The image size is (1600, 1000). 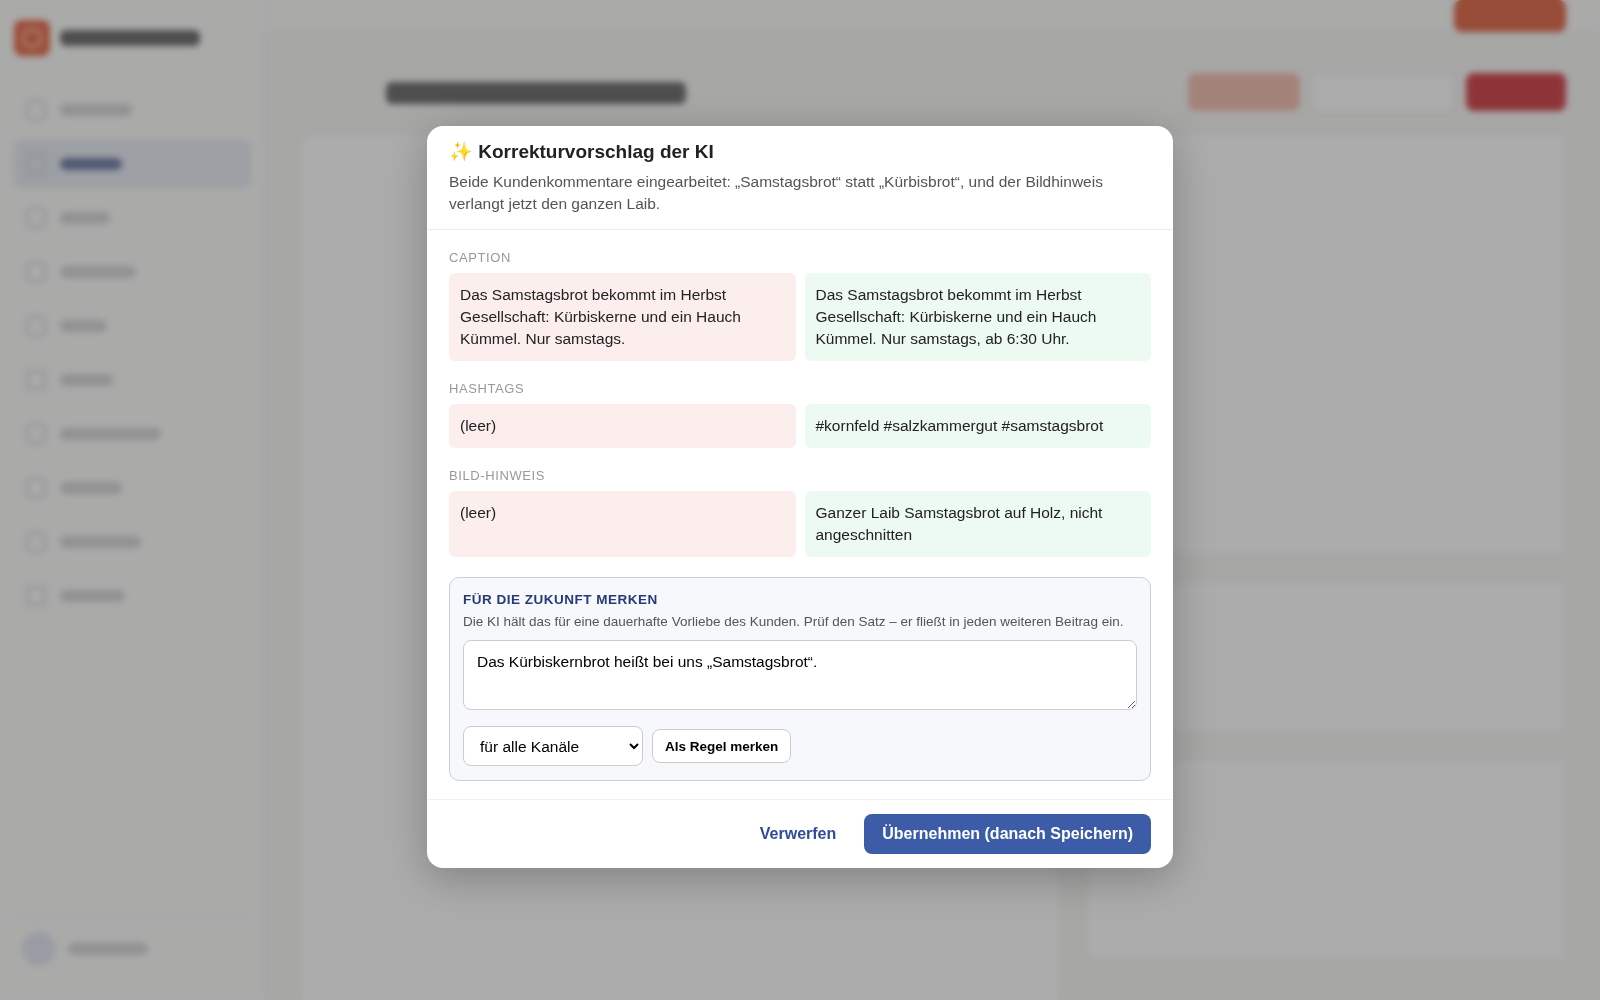 What do you see at coordinates (794, 621) in the screenshot?
I see `remember-hint: Die KI hält das für eine dauerhafte Vorliebe des Kunden. Prüf den Satz – er fließt in jeden weiteren Beitrag ein.` at bounding box center [794, 621].